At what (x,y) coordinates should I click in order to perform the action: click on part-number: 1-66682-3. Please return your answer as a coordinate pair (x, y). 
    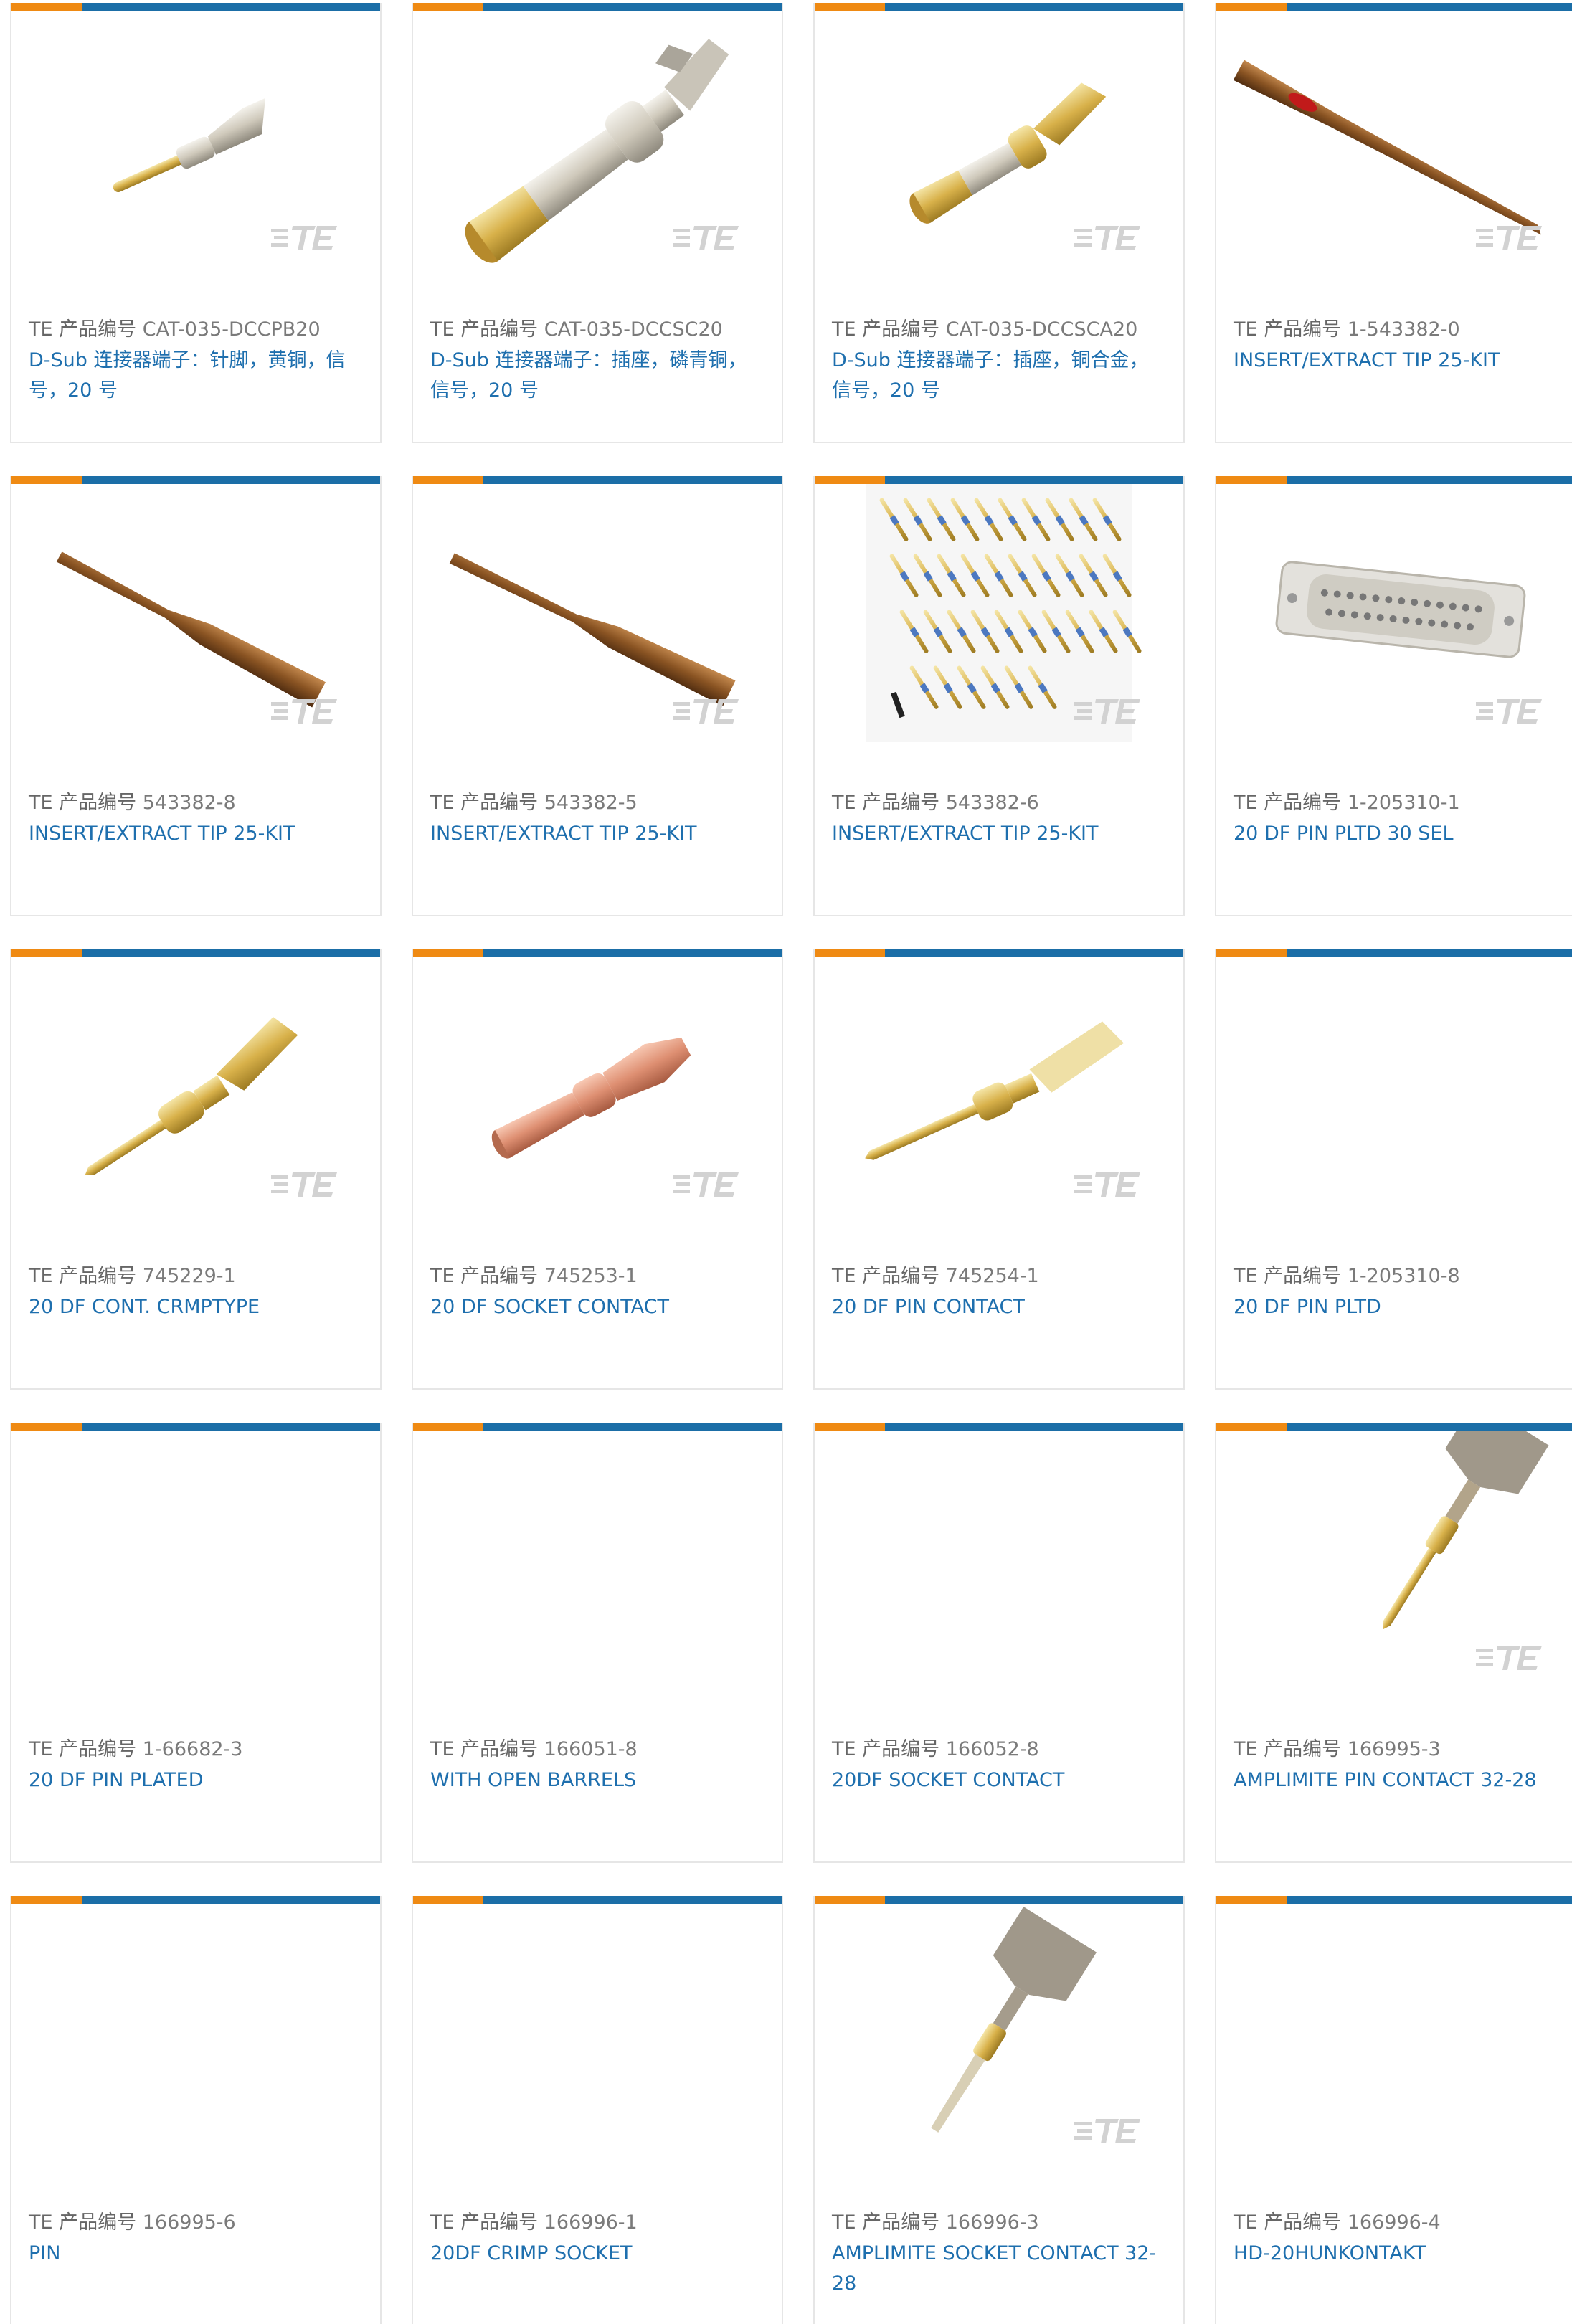
    Looking at the image, I should click on (192, 1749).